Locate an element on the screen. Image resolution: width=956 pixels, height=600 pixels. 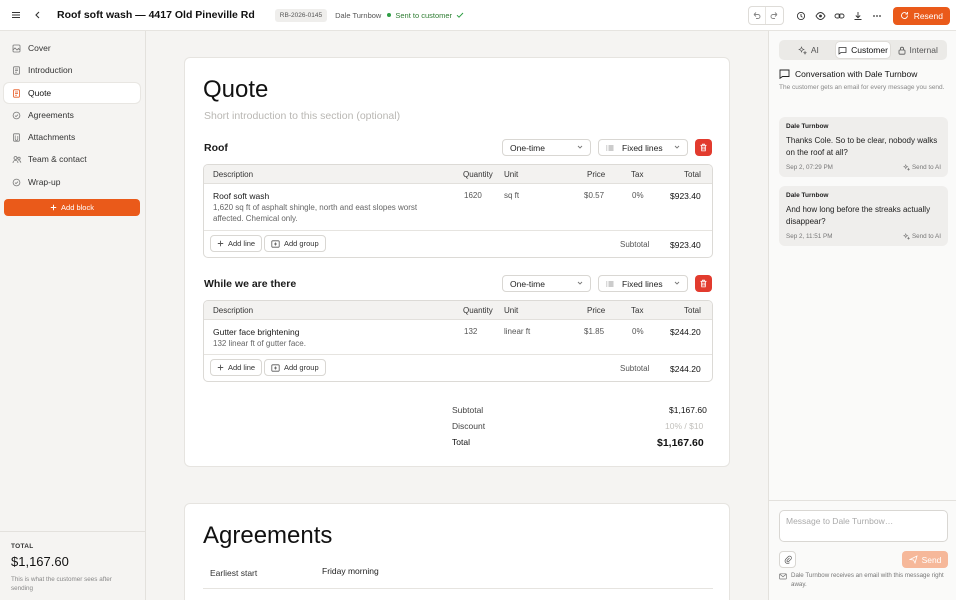
tab-label: AI is located at coordinates (814, 50).